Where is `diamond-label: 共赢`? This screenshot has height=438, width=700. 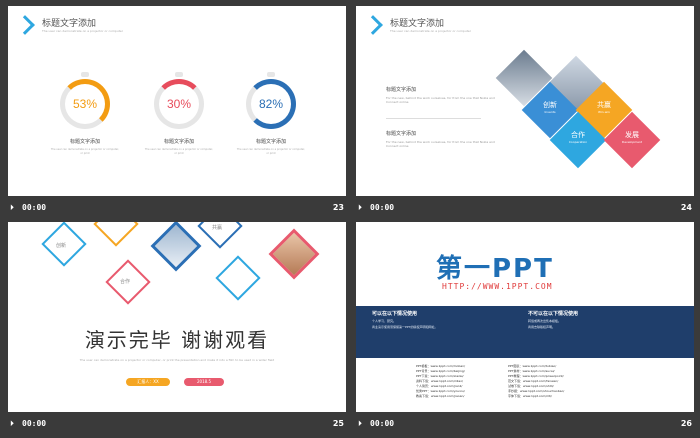 diamond-label: 共赢 is located at coordinates (604, 105).